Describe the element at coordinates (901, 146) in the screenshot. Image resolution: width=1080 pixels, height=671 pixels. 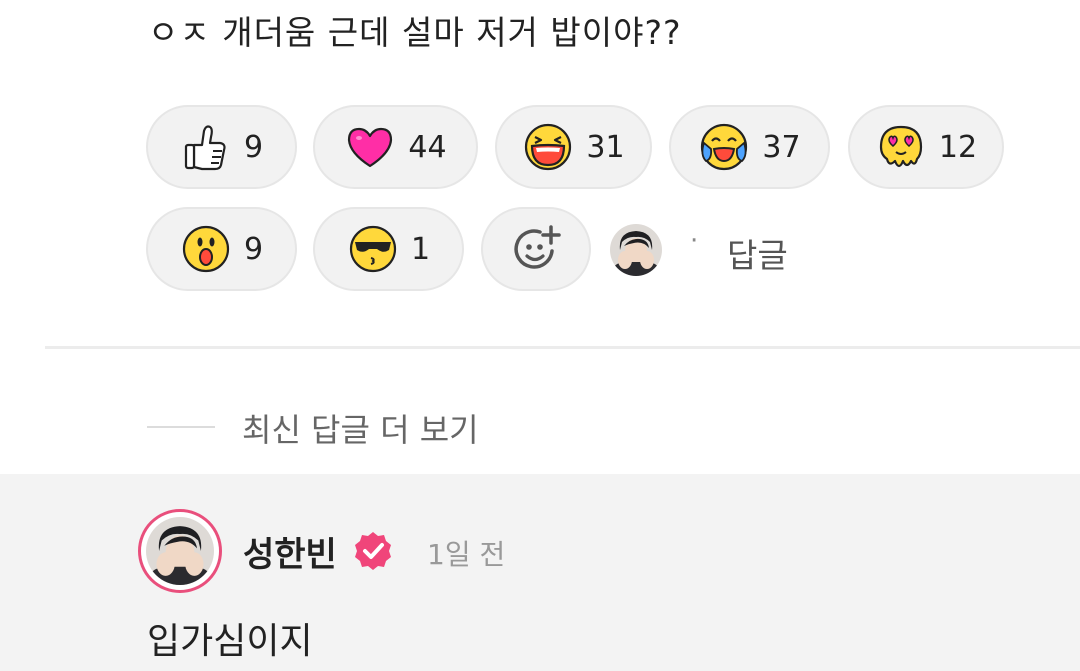
I see `melting-heart-eyes-icon` at that location.